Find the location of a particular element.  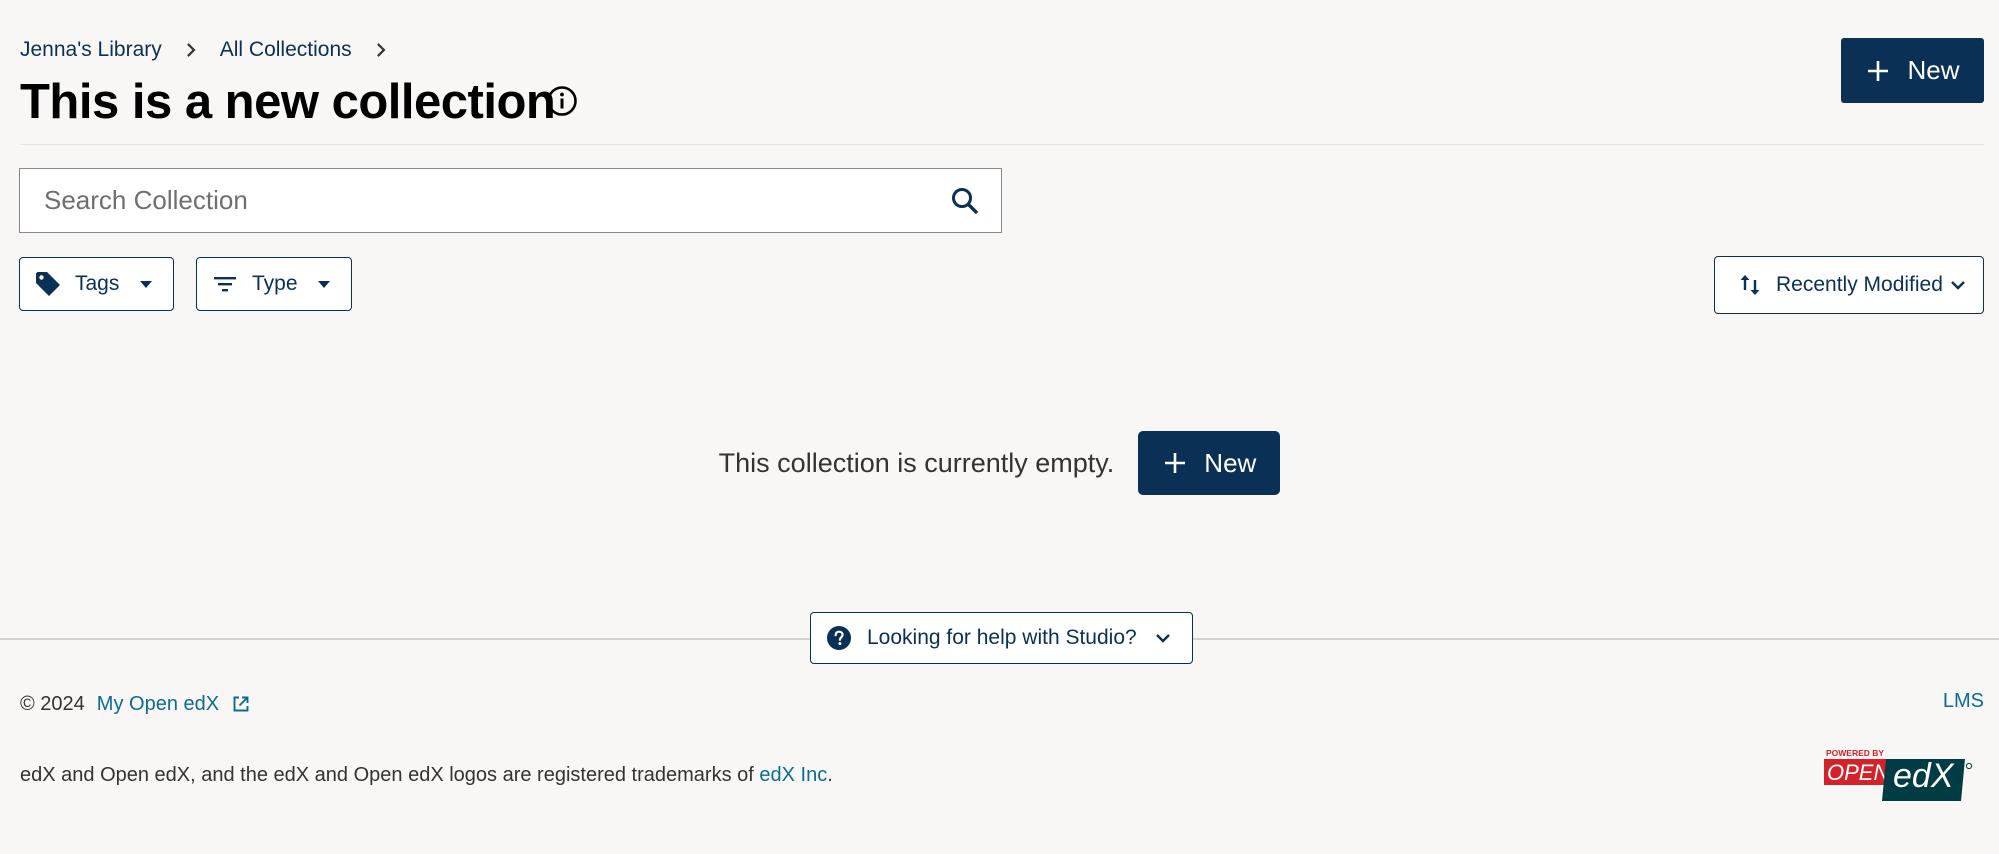

sort-label: Recently Modified is located at coordinates (1859, 284).